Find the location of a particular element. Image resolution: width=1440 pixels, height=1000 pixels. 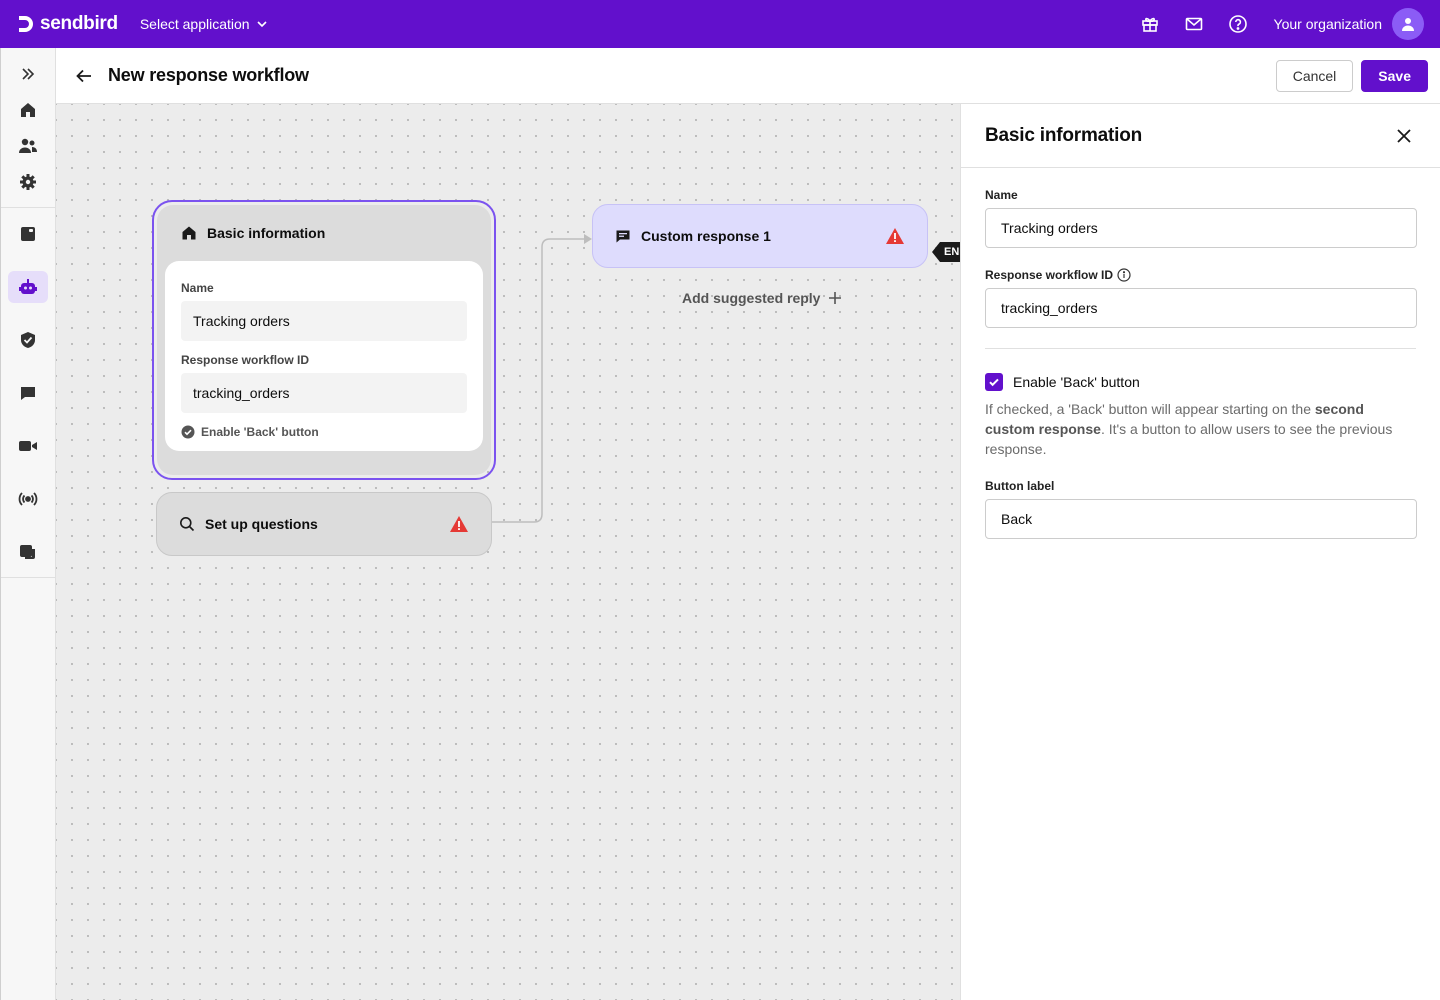

name-label: Name is located at coordinates (197, 288).